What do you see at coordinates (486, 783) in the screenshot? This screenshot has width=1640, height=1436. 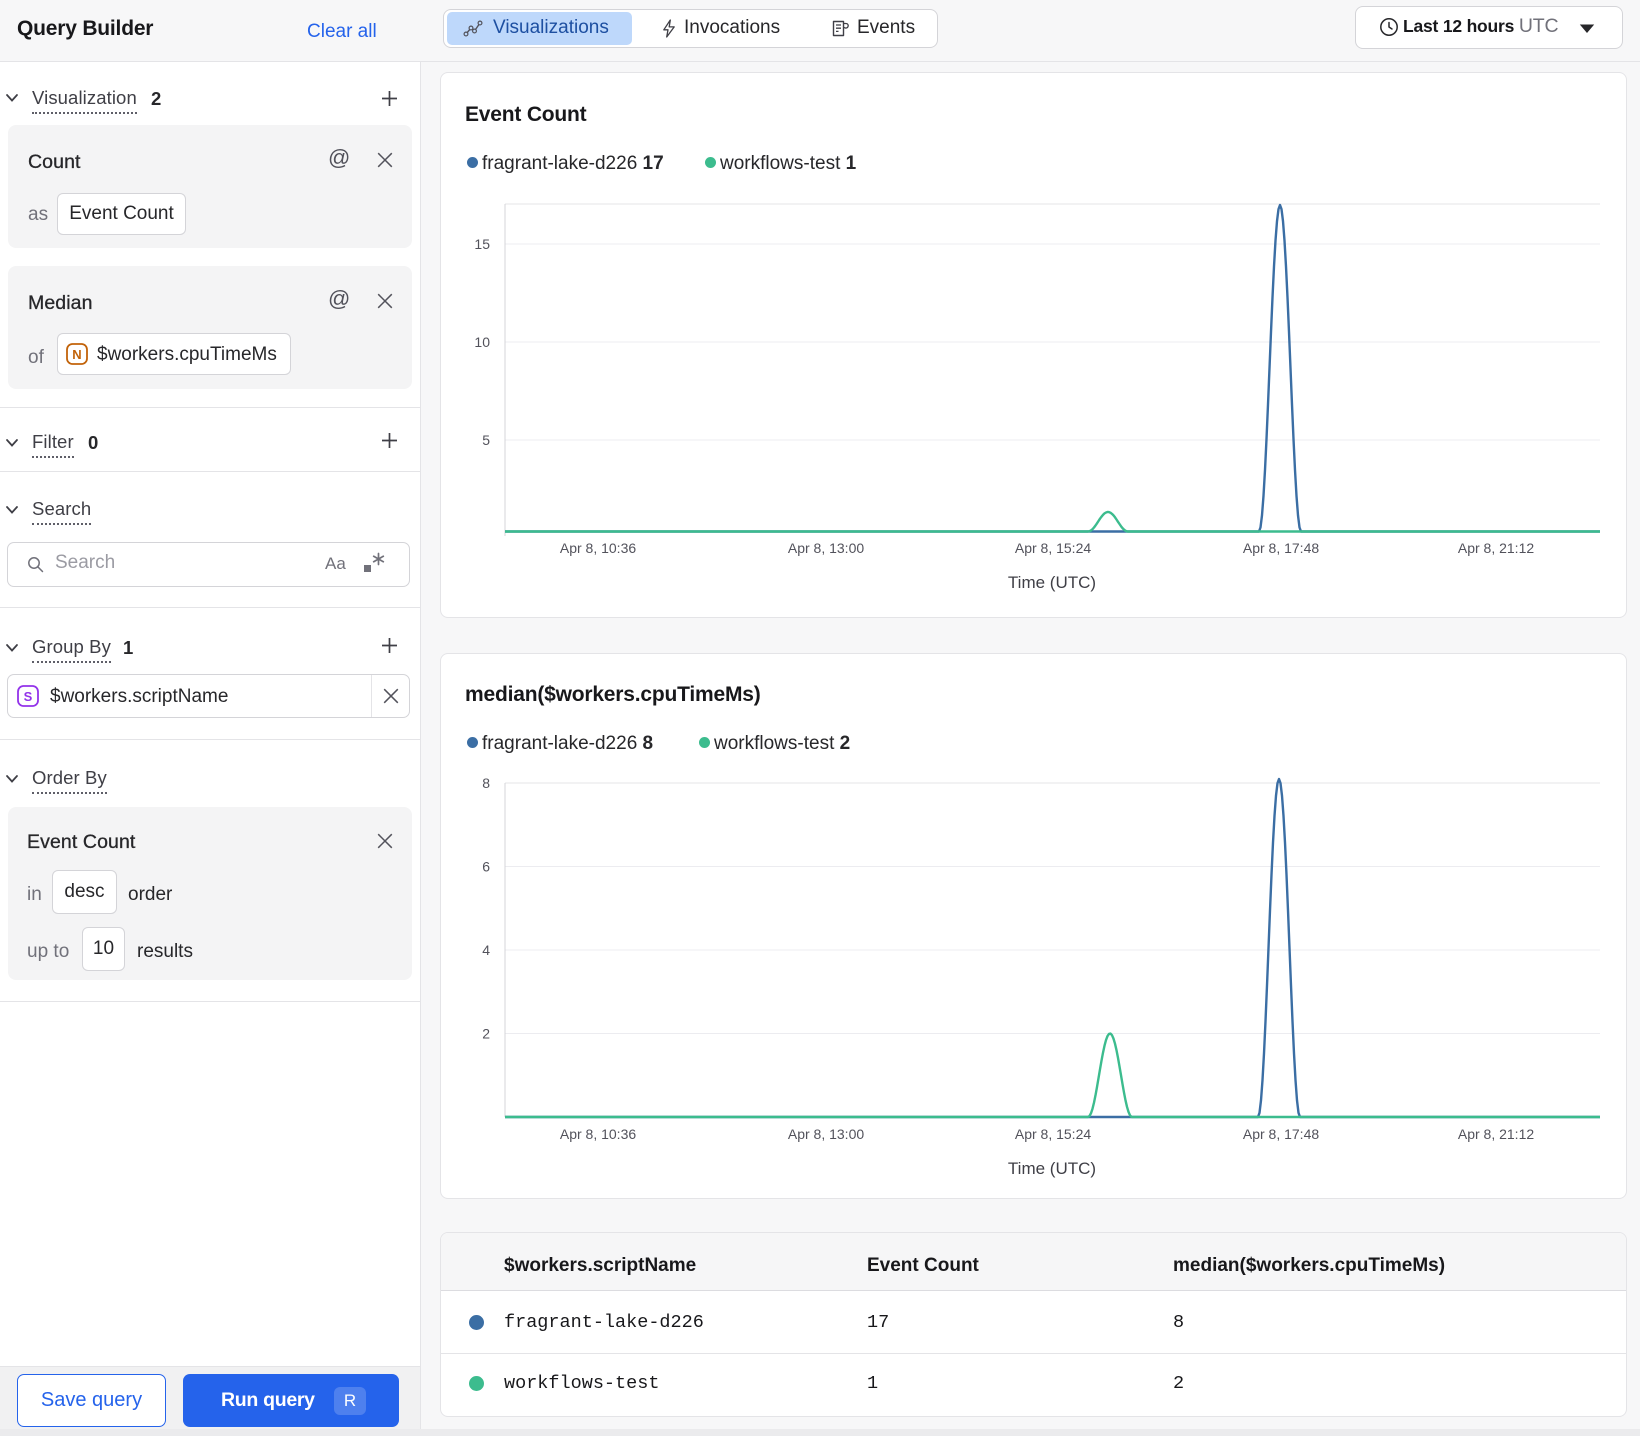 I see `svg-text: 8` at bounding box center [486, 783].